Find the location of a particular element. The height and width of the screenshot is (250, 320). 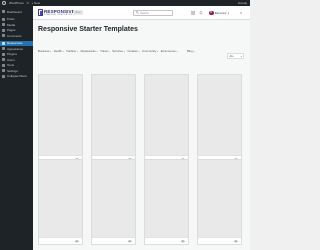

page-icon is located at coordinates (3, 30).